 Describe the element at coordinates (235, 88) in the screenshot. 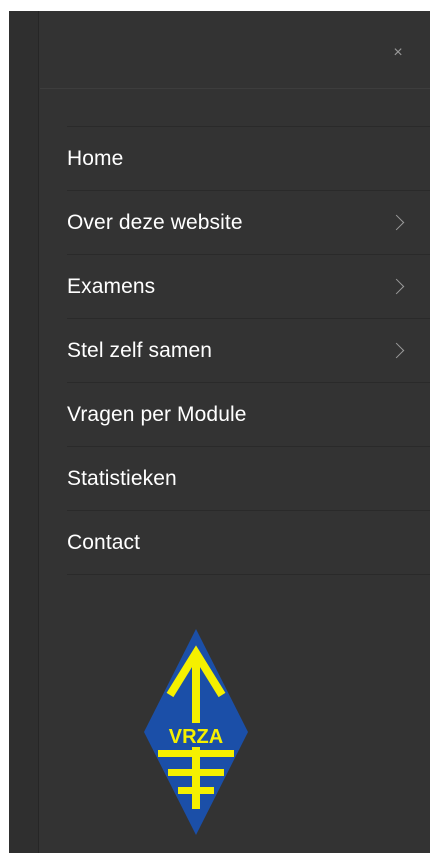

I see `header-divider` at that location.